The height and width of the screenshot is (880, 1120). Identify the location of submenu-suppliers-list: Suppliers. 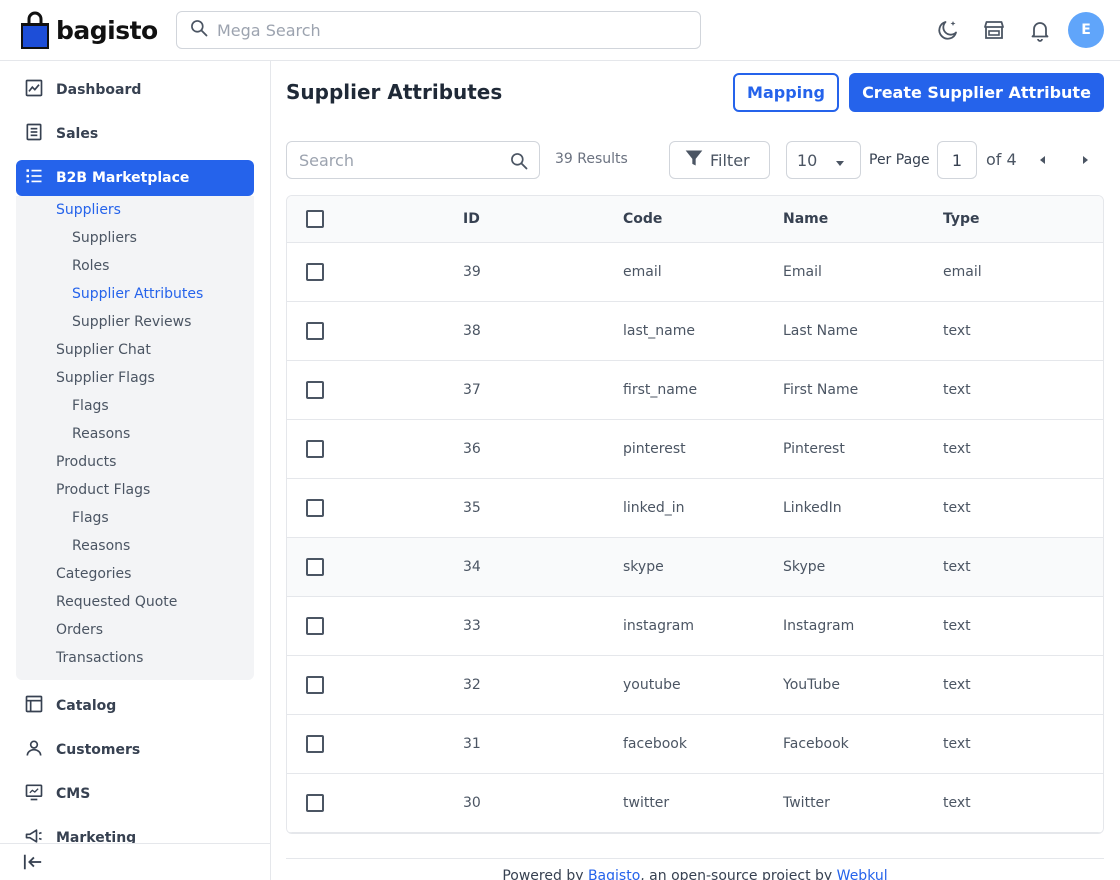
(104, 238).